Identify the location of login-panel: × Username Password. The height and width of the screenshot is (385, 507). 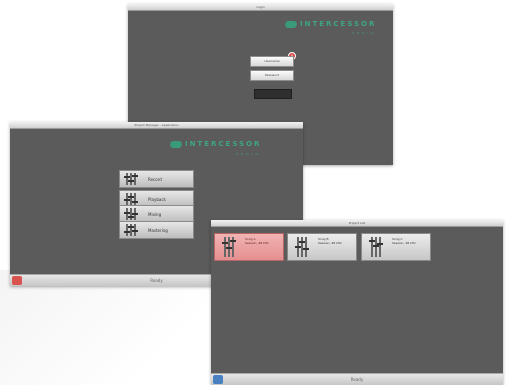
(273, 79).